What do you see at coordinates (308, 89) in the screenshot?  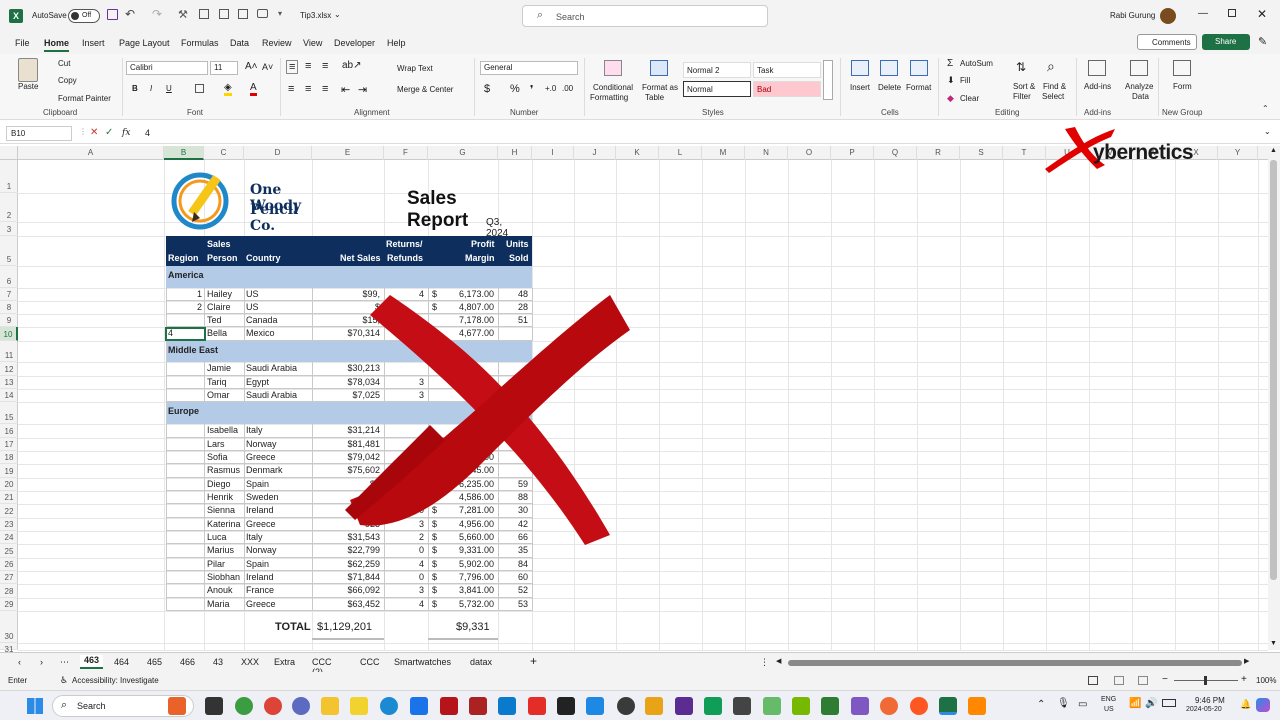 I see `align-center-icon: ≡` at bounding box center [308, 89].